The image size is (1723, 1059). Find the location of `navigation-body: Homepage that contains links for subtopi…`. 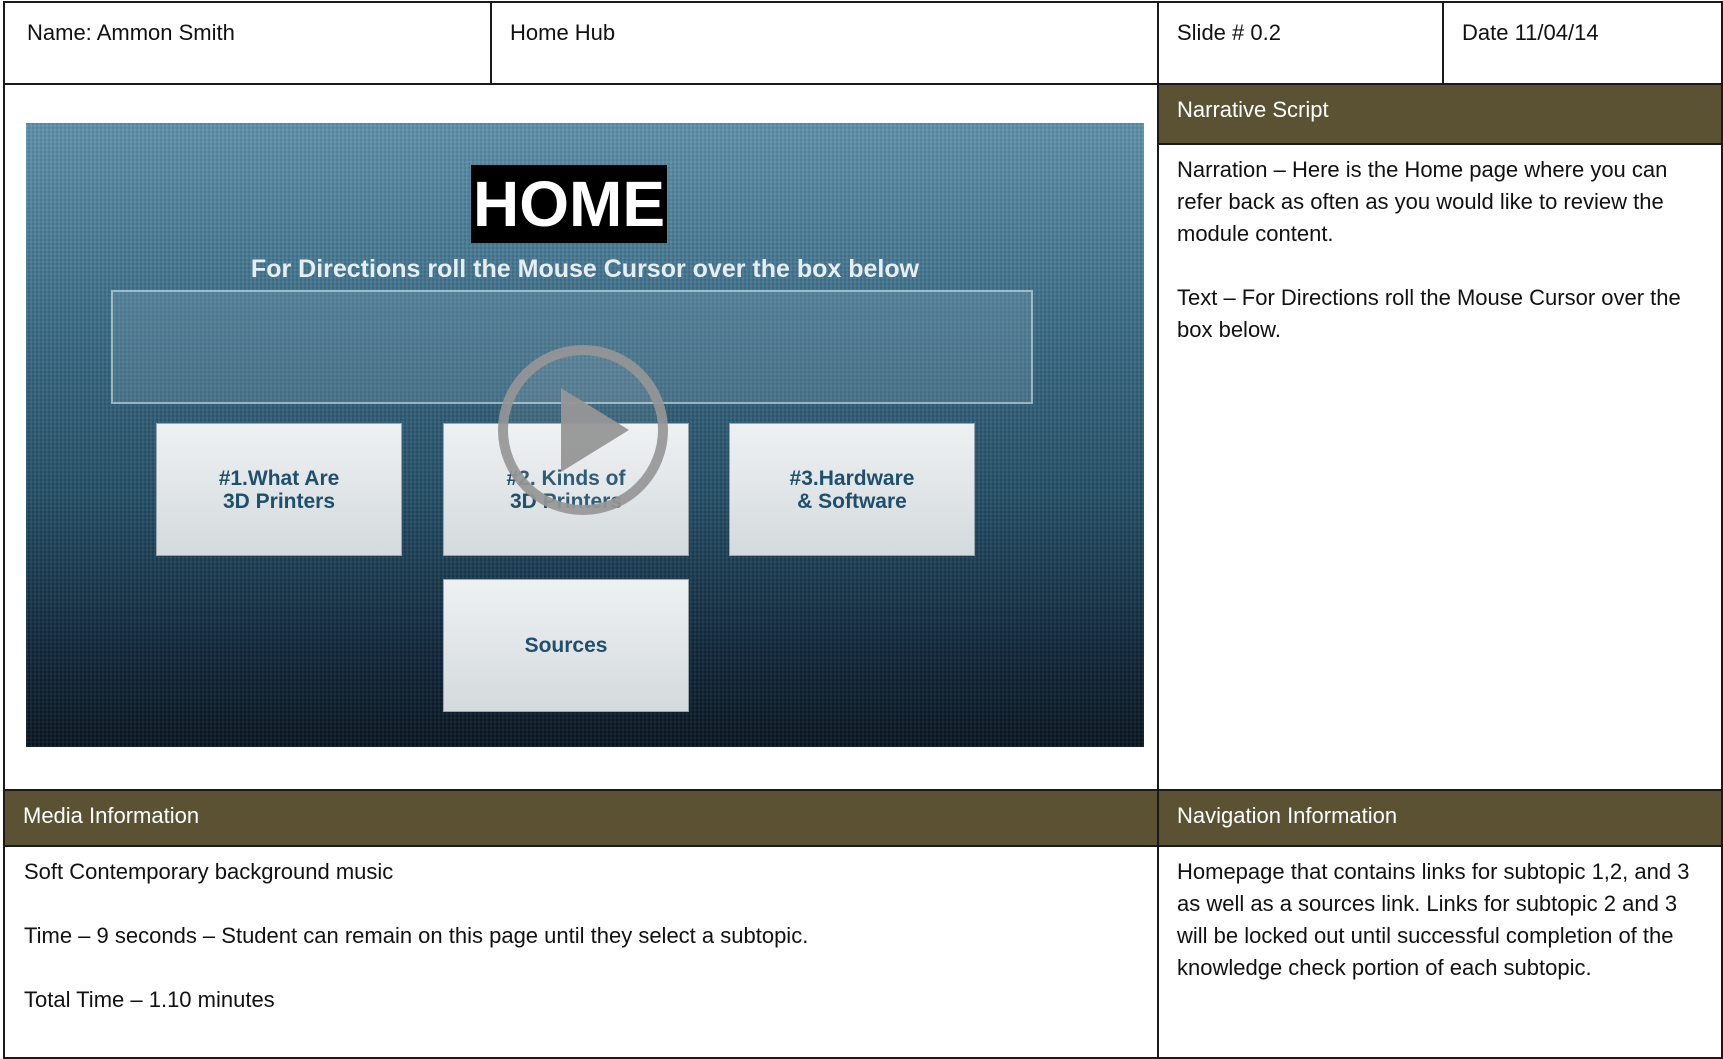

navigation-body: Homepage that contains links for subtopi… is located at coordinates (1442, 920).